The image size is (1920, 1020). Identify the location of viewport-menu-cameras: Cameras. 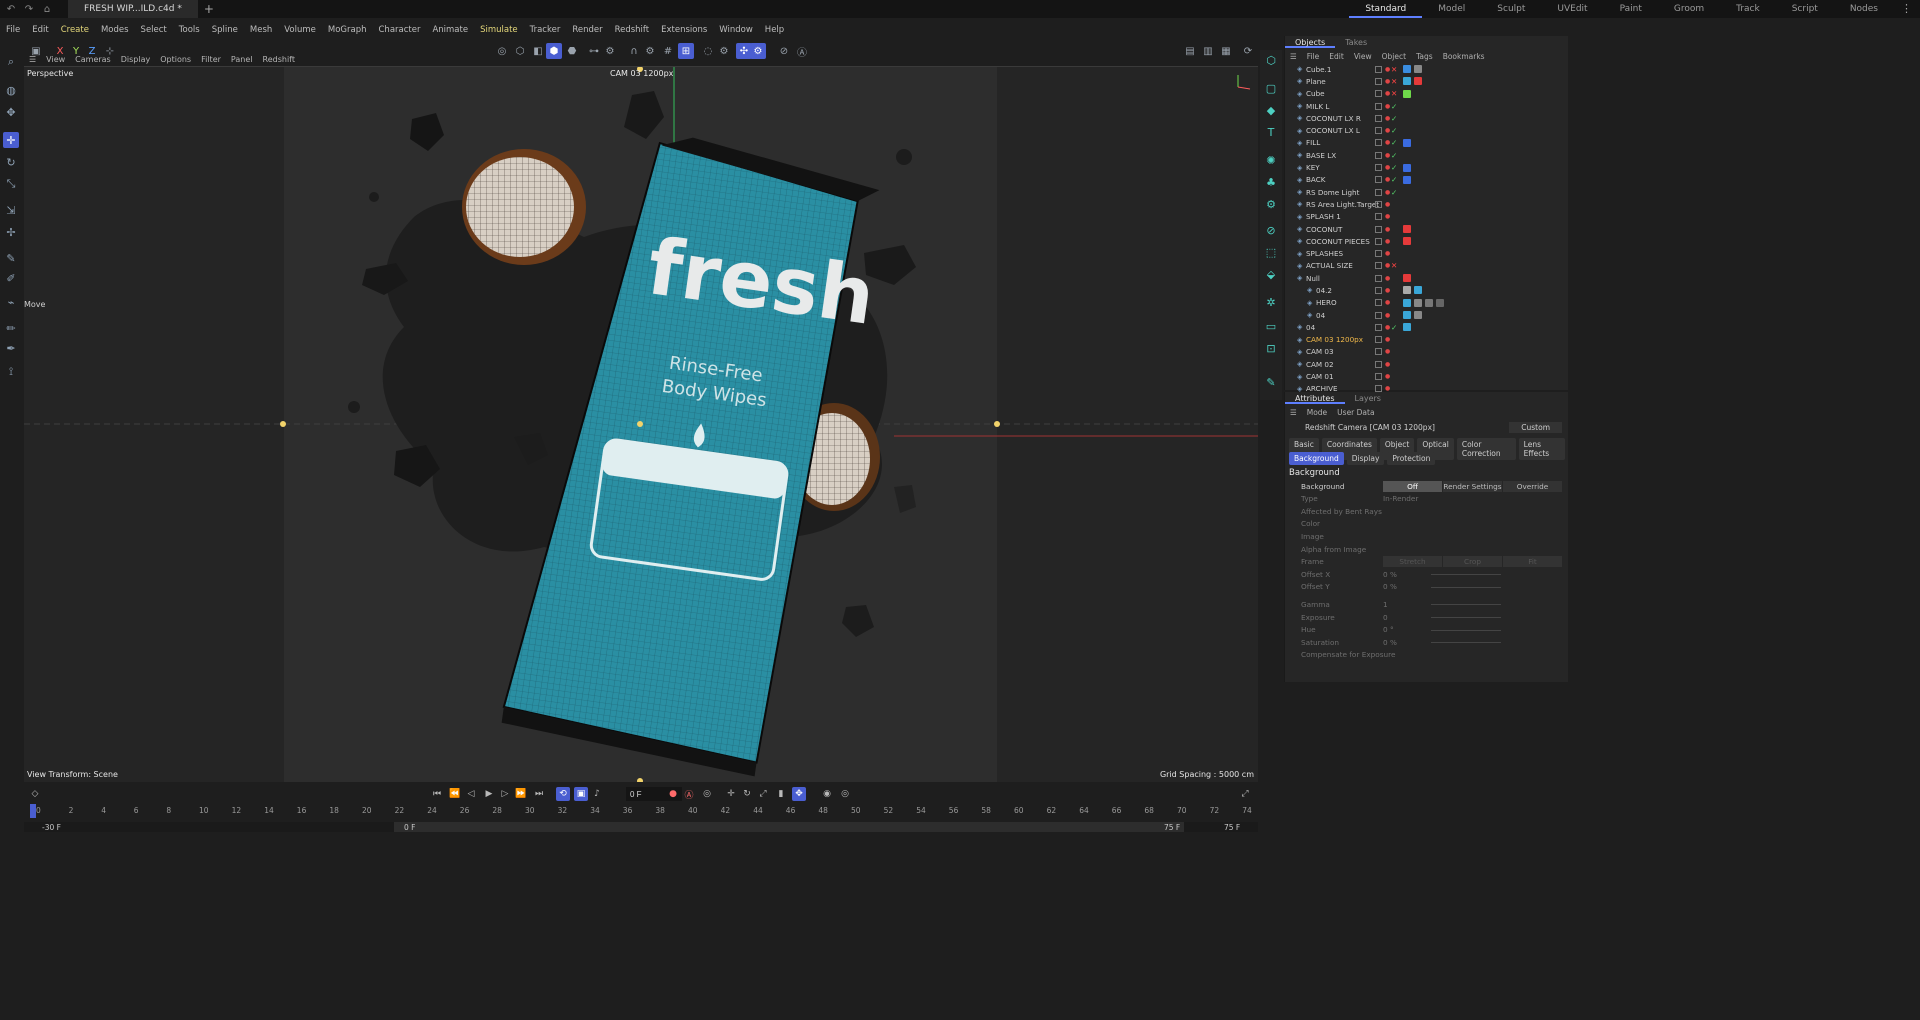
(93, 59).